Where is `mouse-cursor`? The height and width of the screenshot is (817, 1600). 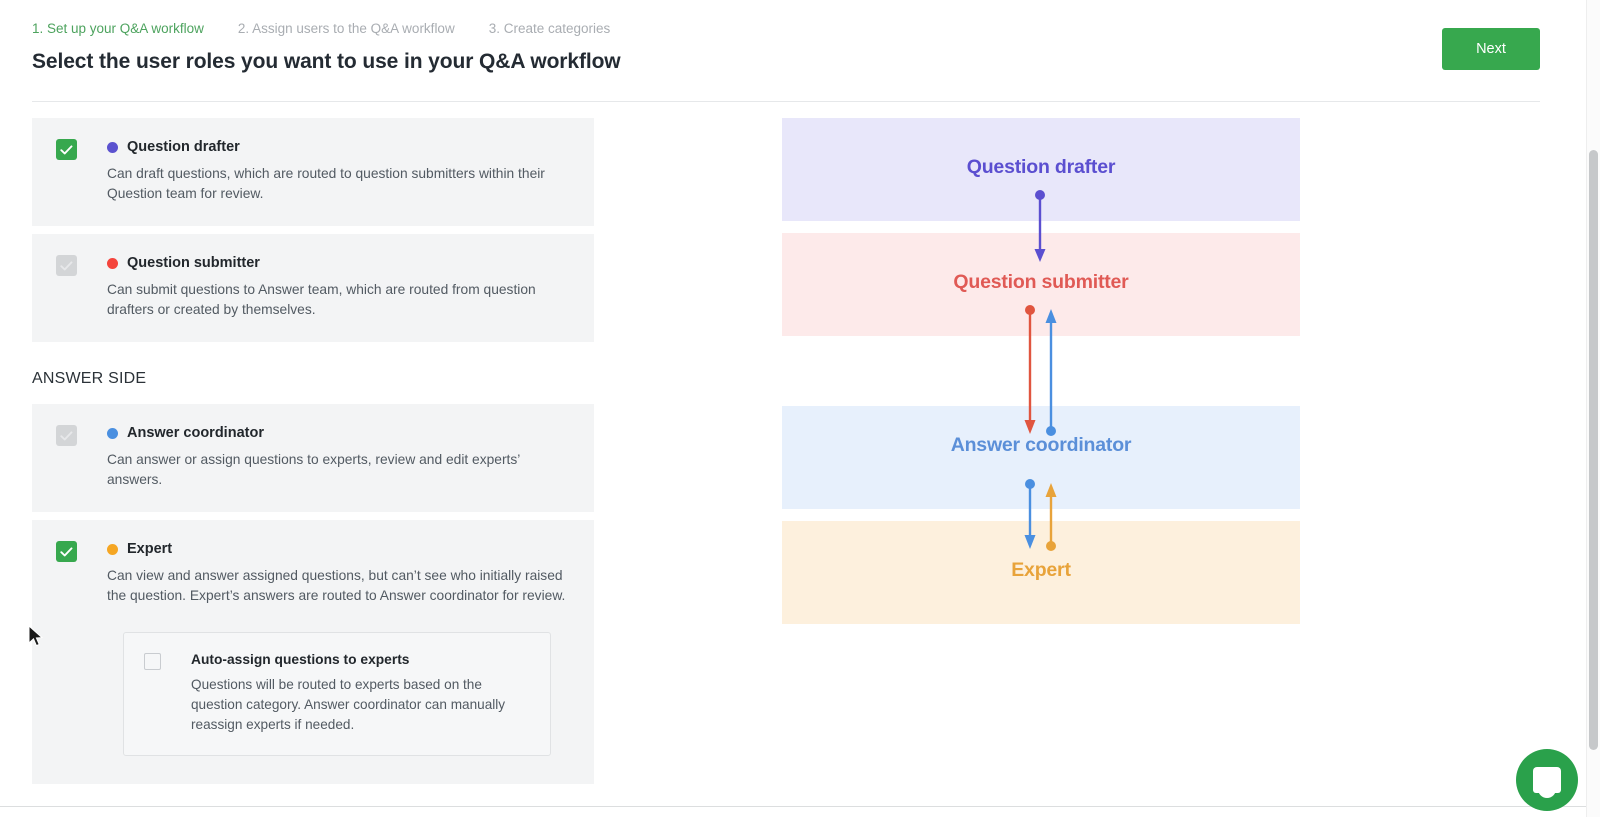 mouse-cursor is located at coordinates (36, 636).